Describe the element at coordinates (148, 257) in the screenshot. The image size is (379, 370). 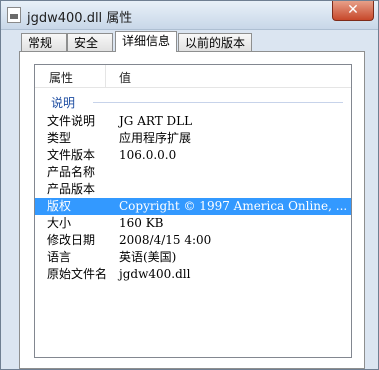
I see `property-value: 英语(美国)` at that location.